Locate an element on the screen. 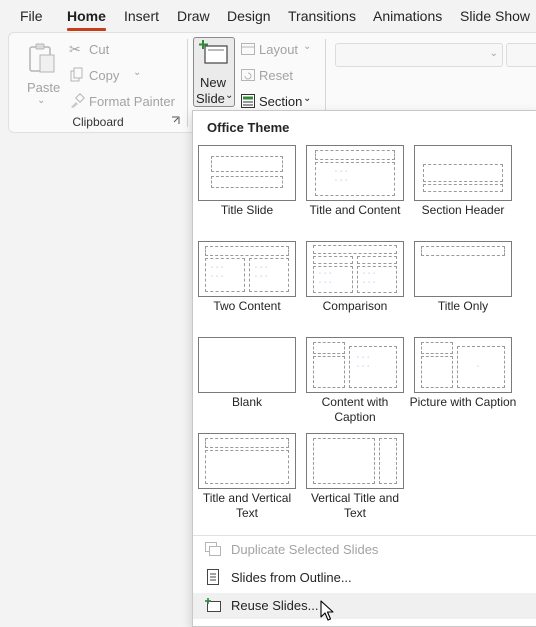 Image resolution: width=536 pixels, height=627 pixels. layout-label: Title Slide is located at coordinates (247, 210).